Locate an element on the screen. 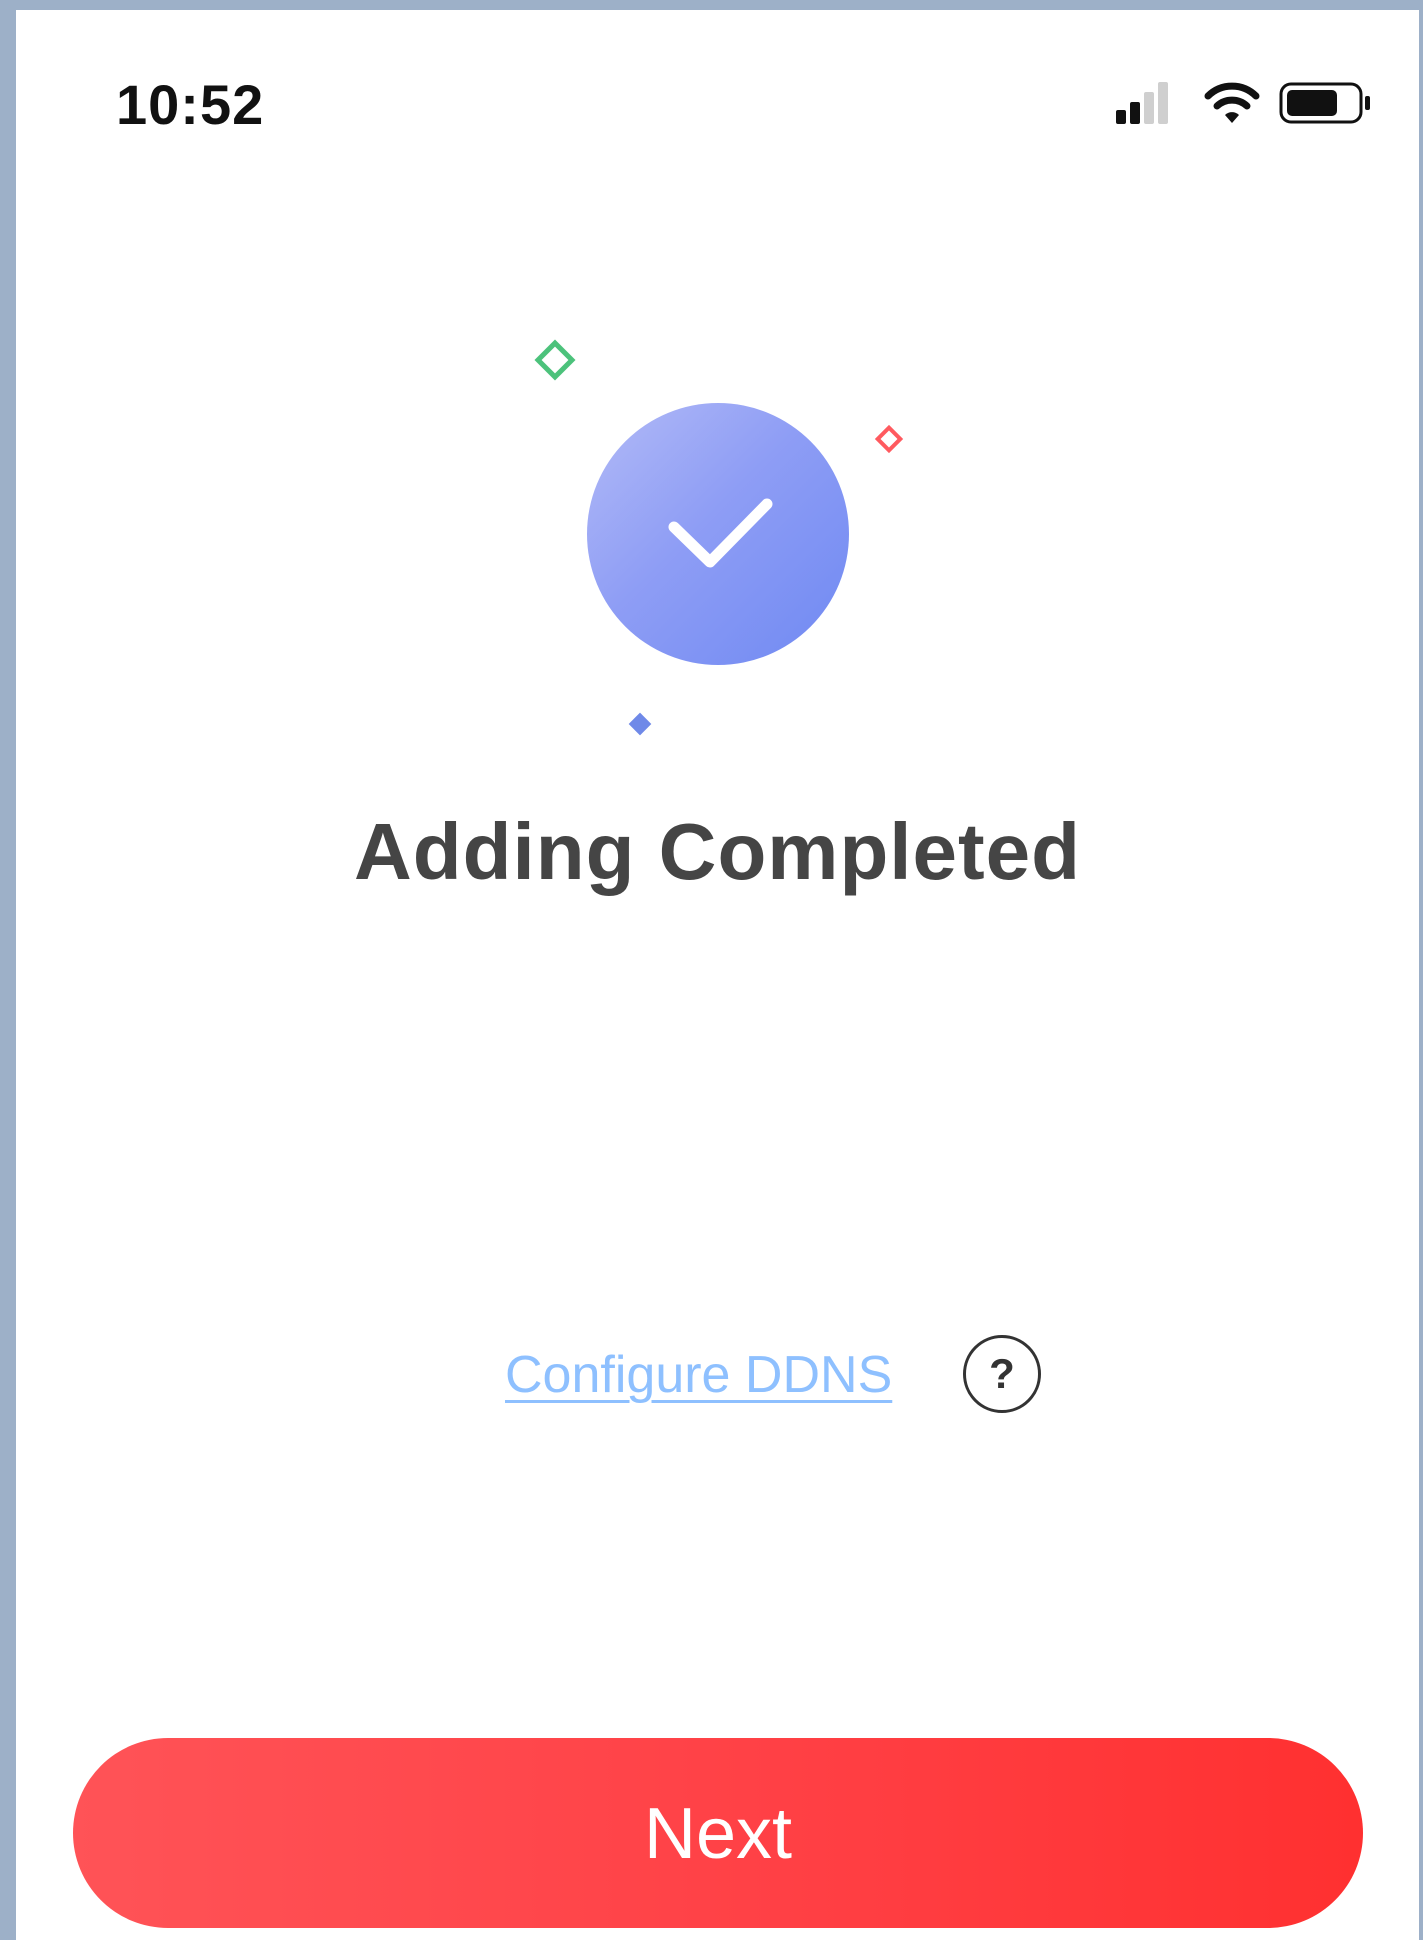 Image resolution: width=1423 pixels, height=1940 pixels. help-icon: ? is located at coordinates (1002, 1373).